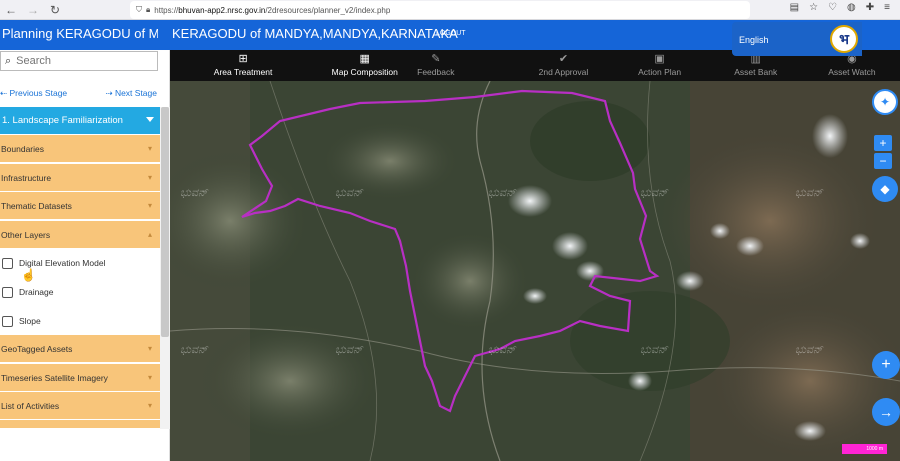  I want to click on logout-link: LOGOUT, so click(451, 33).